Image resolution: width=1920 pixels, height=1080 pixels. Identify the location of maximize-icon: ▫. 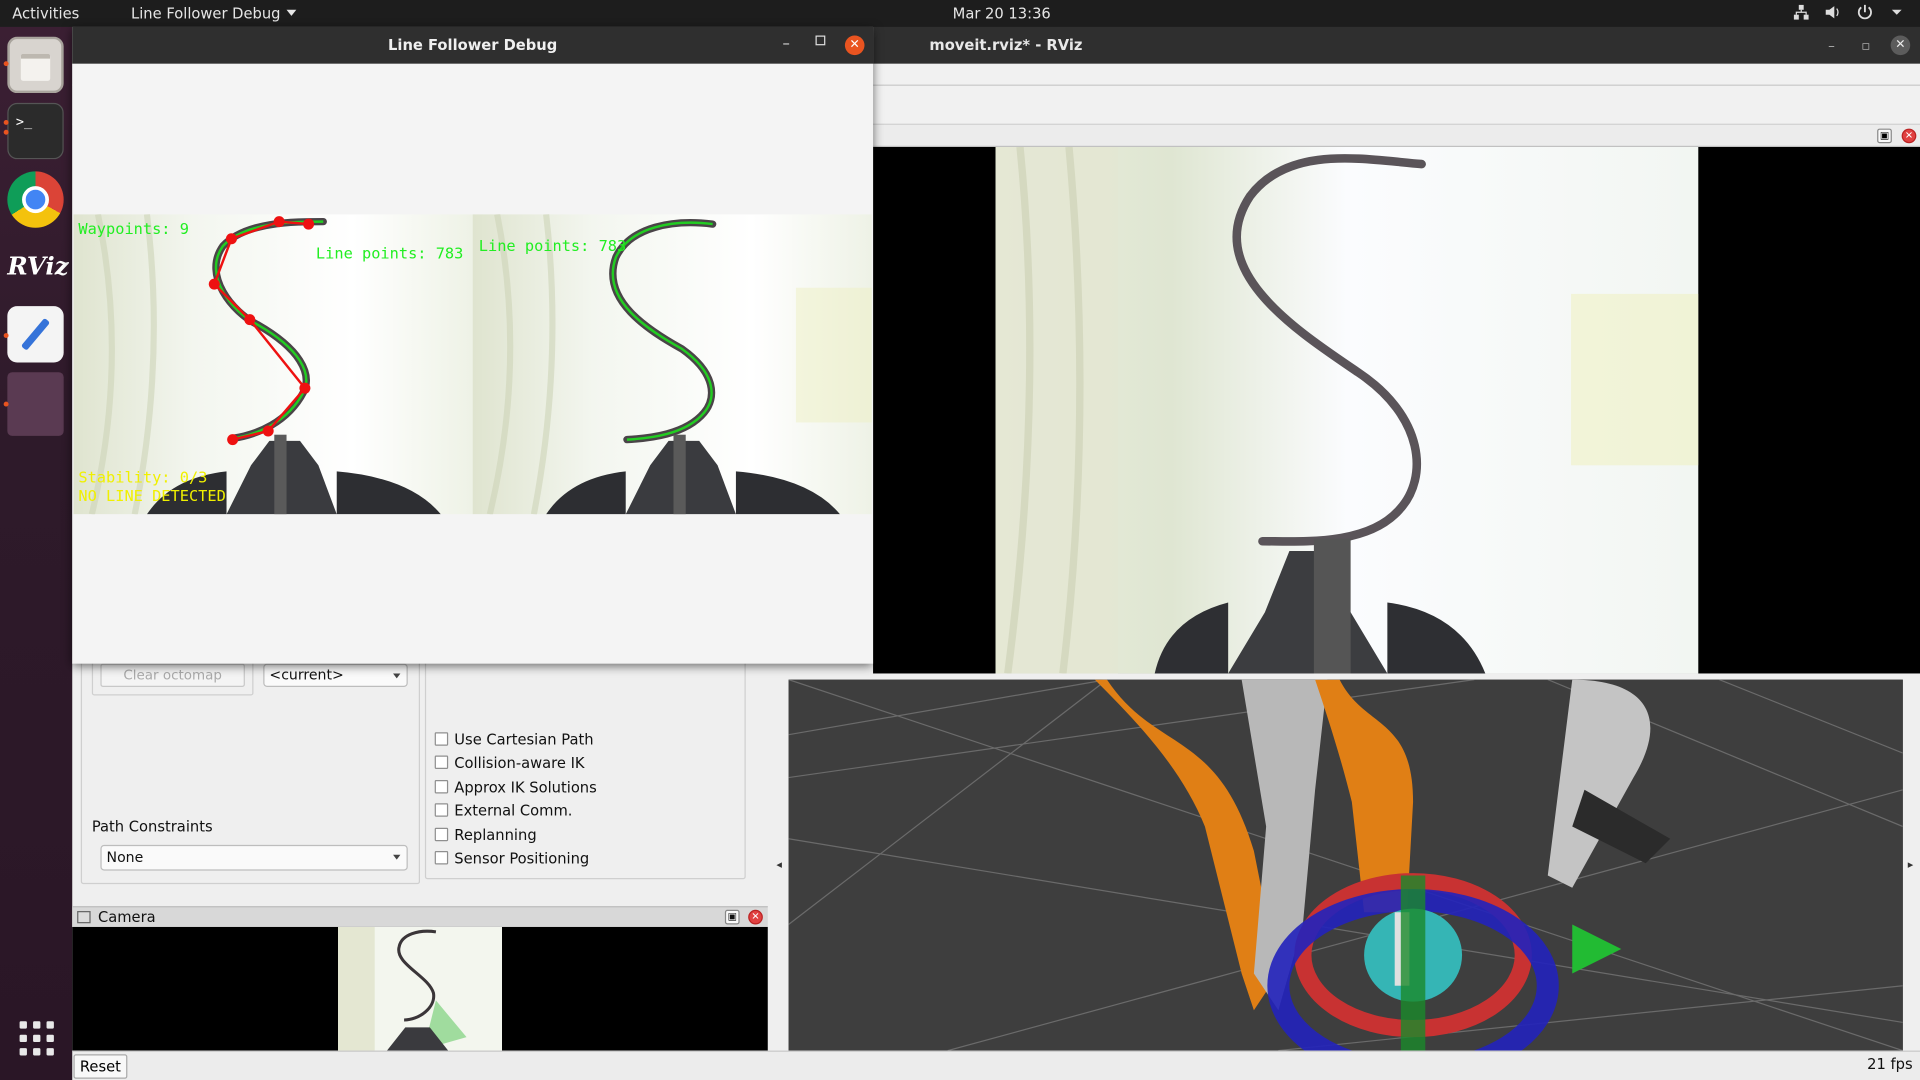
(1865, 46).